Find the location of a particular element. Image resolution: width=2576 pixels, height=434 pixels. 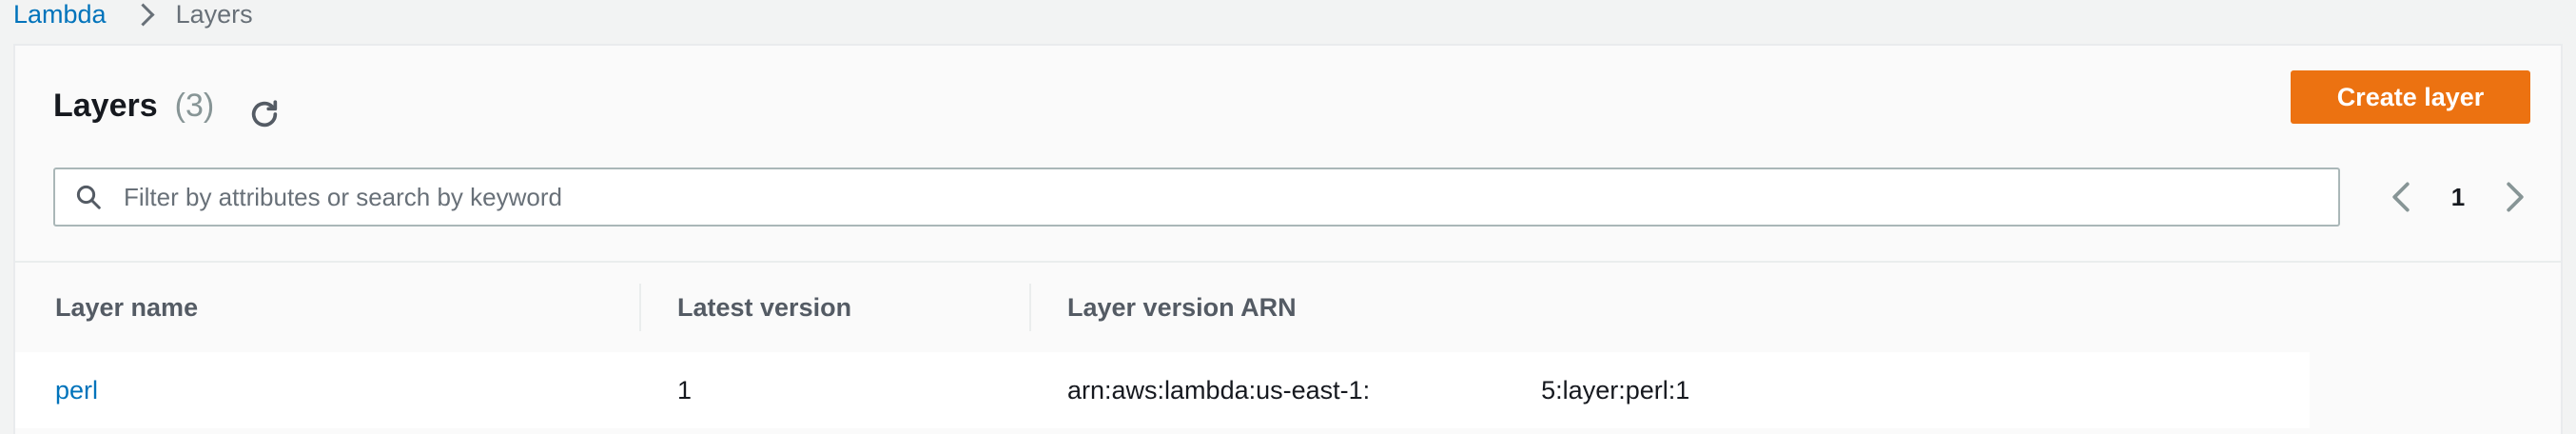

pagination: 1 is located at coordinates (2458, 197).